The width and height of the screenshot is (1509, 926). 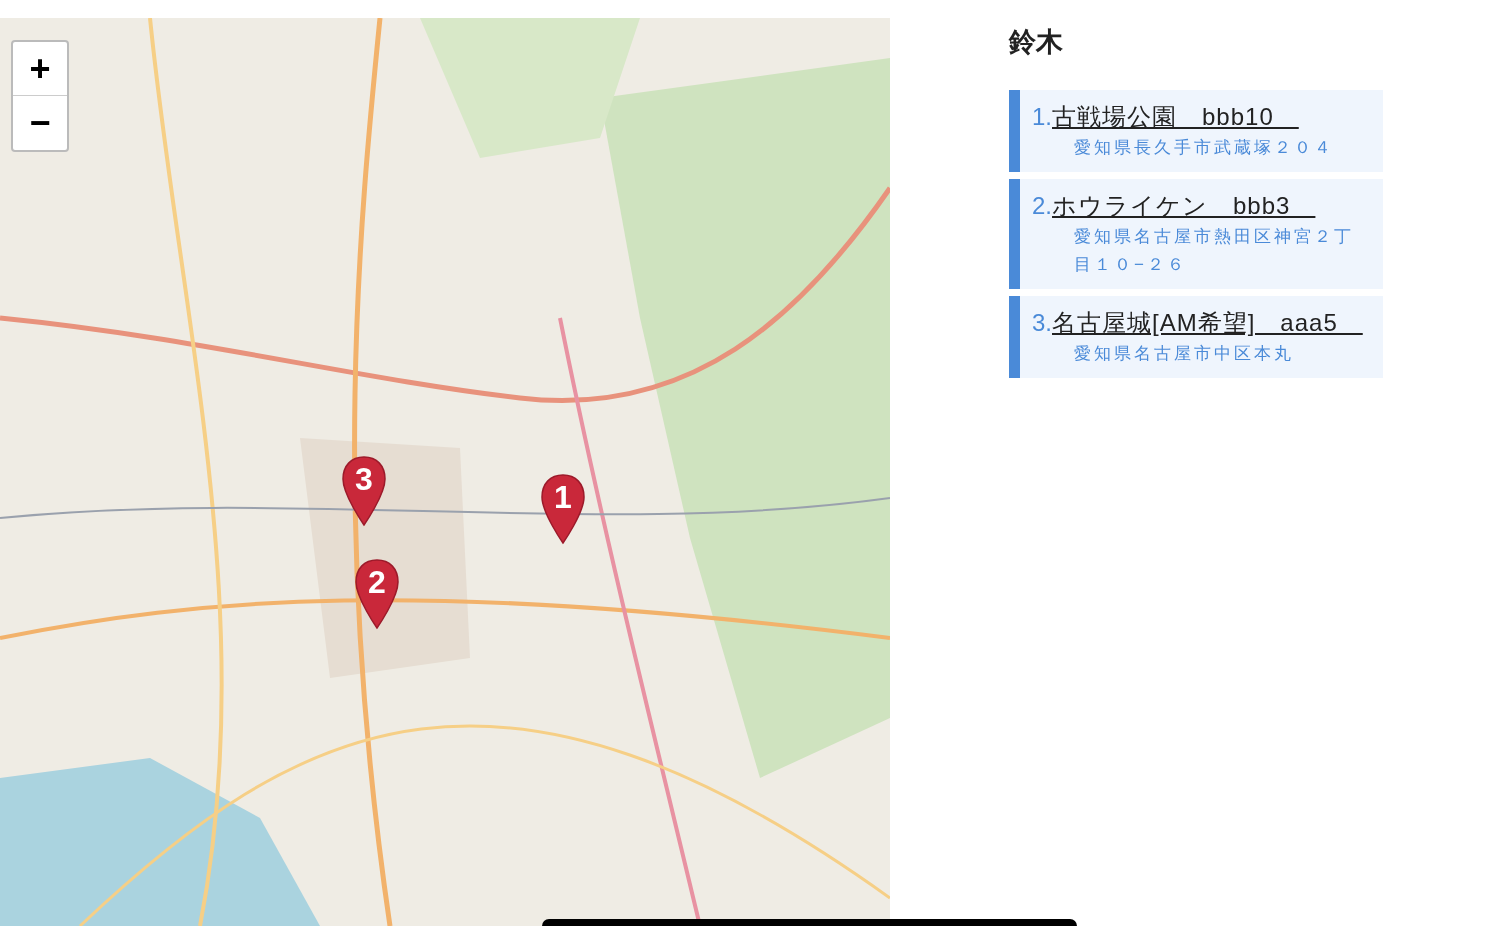 What do you see at coordinates (364, 491) in the screenshot?
I see `map-marker: 3` at bounding box center [364, 491].